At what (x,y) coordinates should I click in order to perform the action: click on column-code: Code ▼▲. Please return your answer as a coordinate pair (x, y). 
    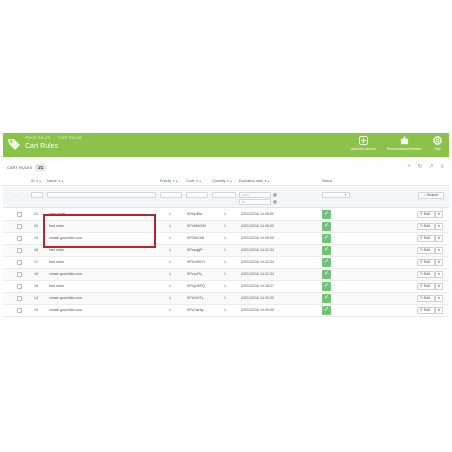
    Looking at the image, I should click on (194, 181).